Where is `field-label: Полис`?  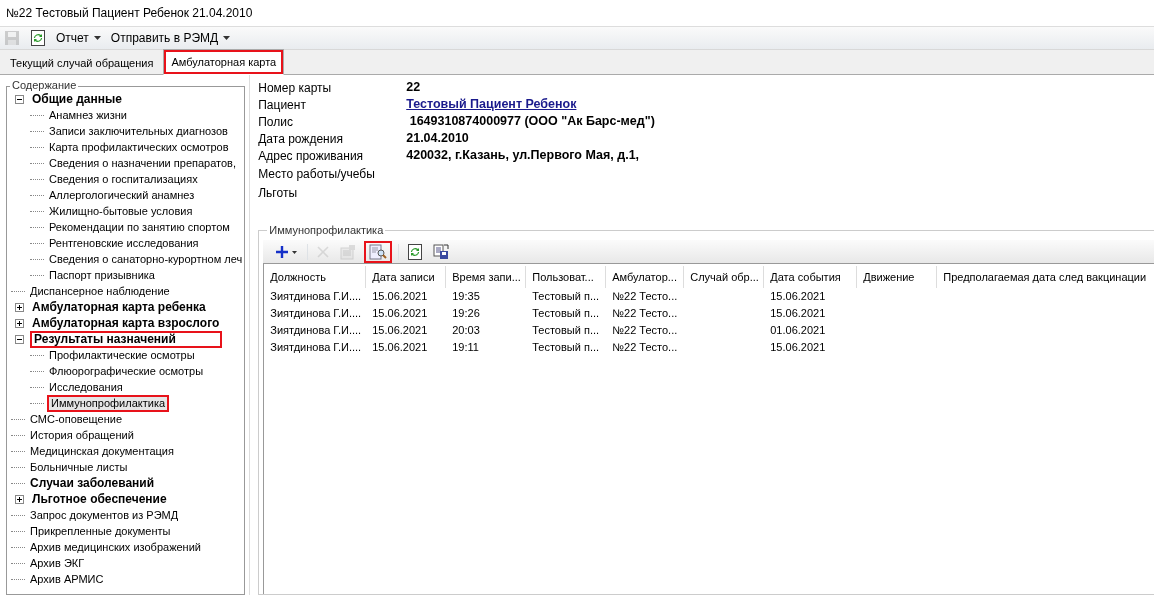
field-label: Полис is located at coordinates (276, 122).